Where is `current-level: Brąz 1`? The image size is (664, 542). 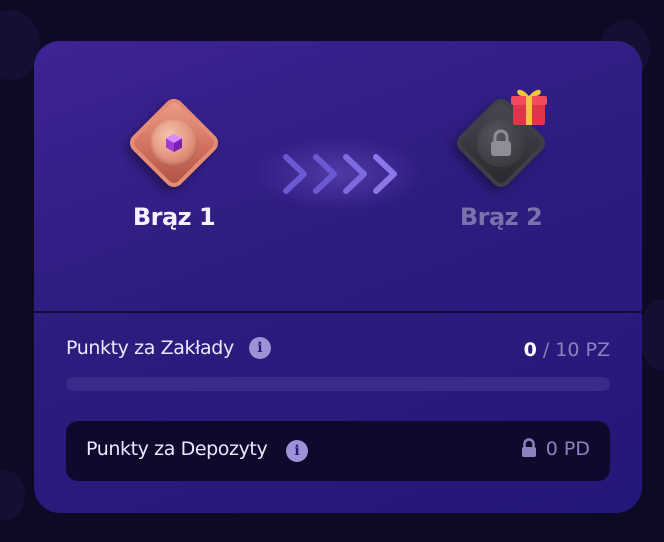 current-level: Brąz 1 is located at coordinates (174, 162).